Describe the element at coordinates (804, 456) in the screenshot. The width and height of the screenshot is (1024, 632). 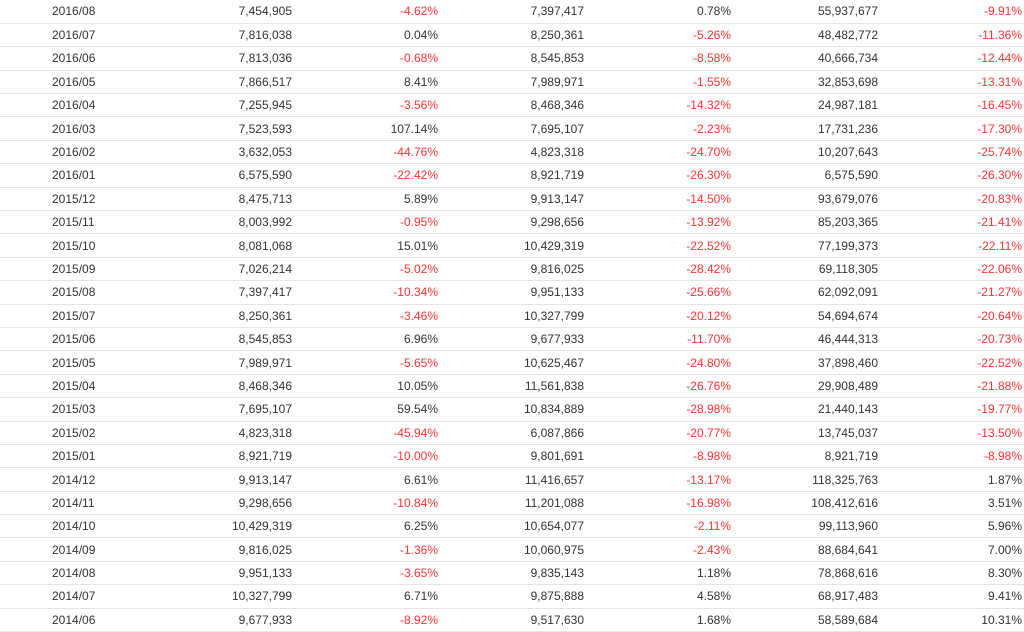
I see `cumulative-value-cell: 8,921,719` at that location.